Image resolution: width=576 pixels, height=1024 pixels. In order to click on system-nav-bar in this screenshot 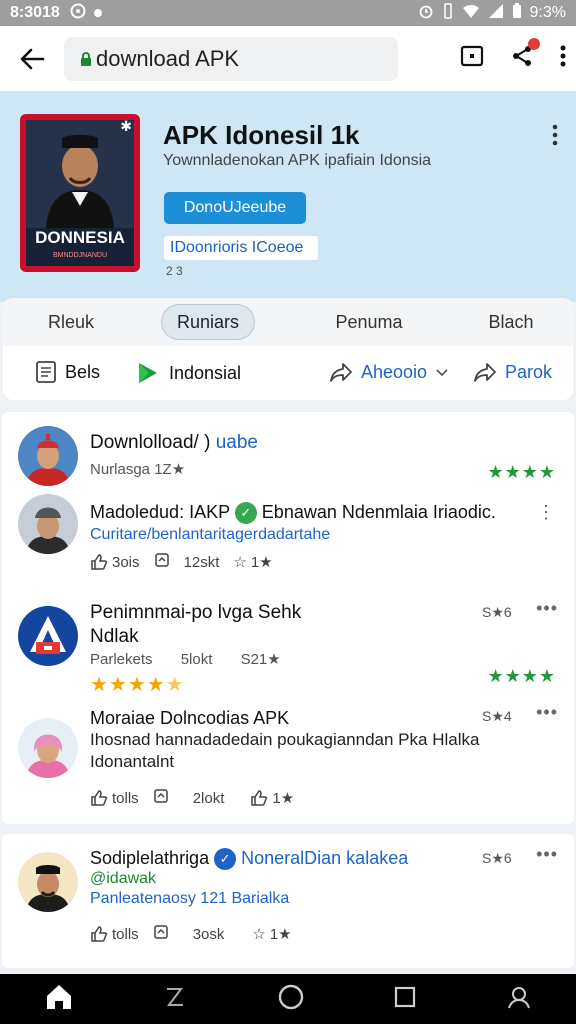, I will do `click(288, 999)`.